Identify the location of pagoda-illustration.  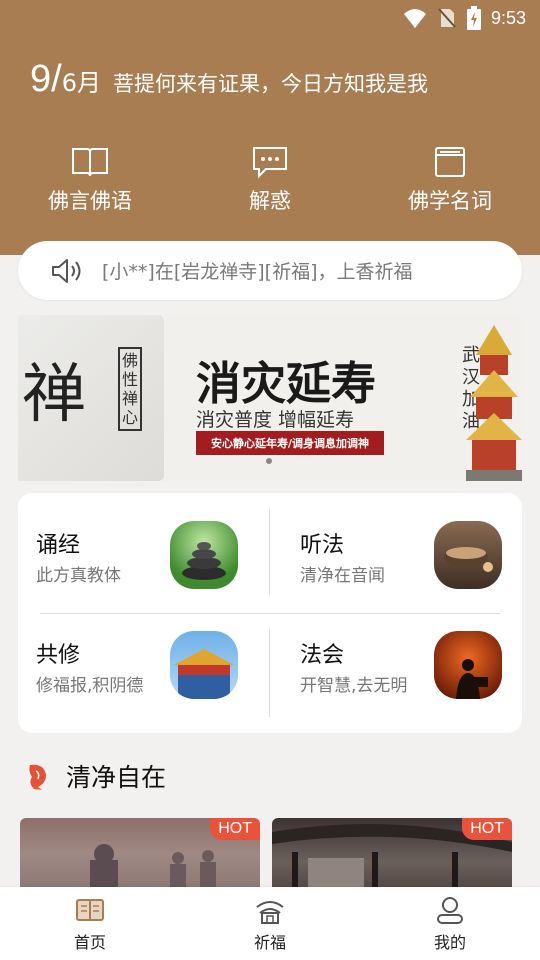
(494, 403).